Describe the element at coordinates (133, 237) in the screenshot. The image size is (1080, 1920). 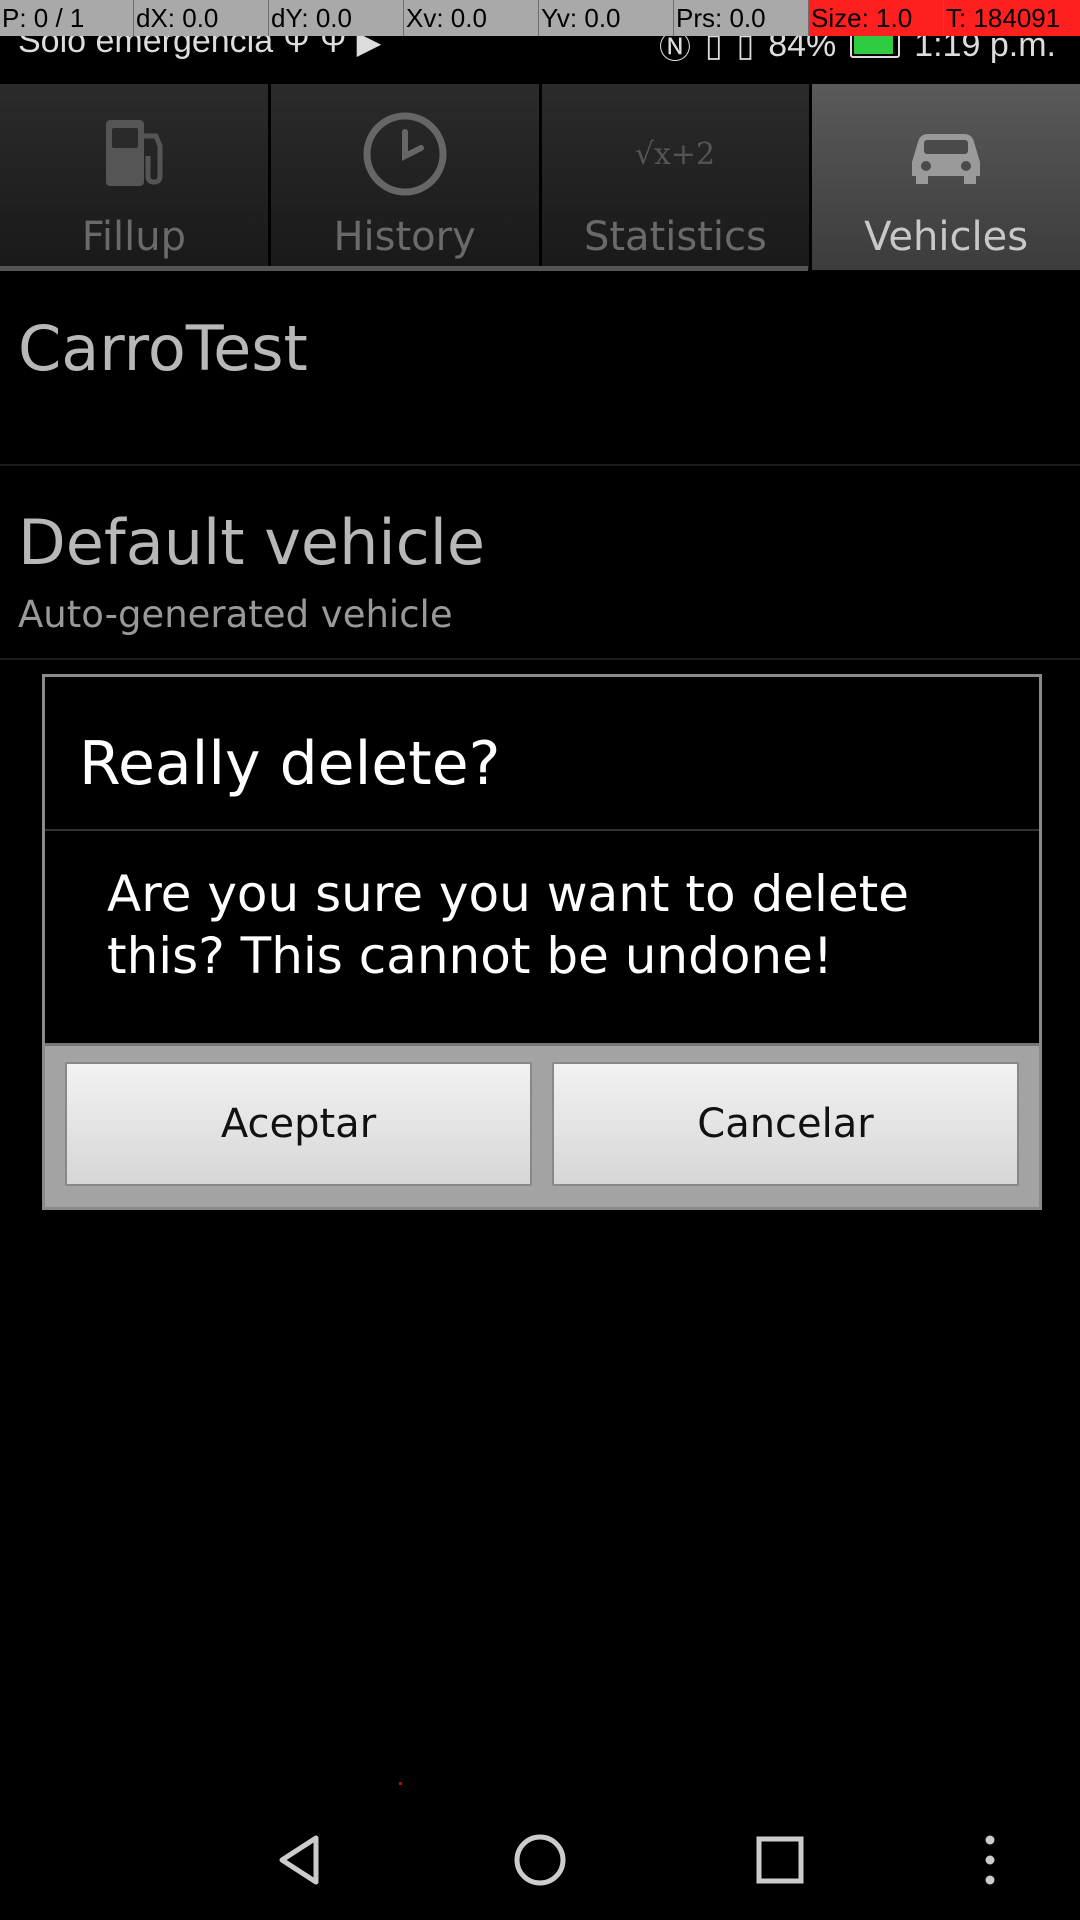
I see `tab-label: Fillup` at that location.